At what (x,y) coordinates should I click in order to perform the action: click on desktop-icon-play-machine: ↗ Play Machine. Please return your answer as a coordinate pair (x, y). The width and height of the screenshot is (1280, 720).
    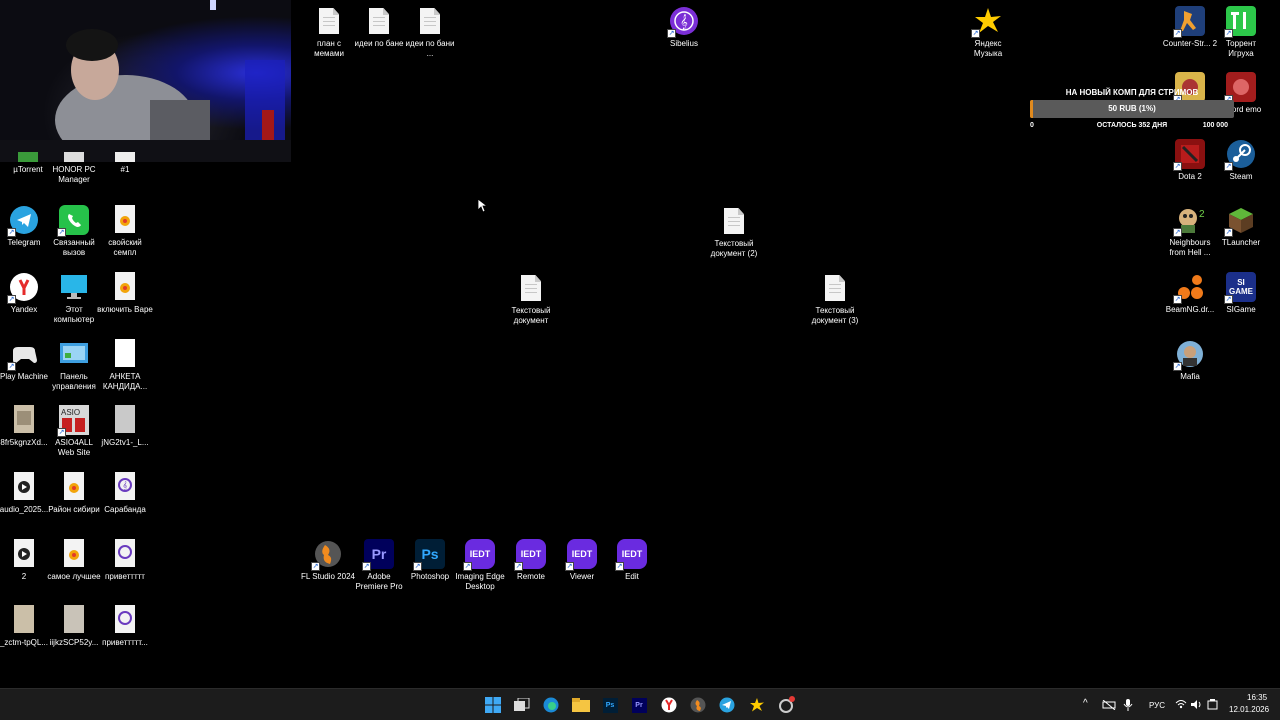
    Looking at the image, I should click on (26, 360).